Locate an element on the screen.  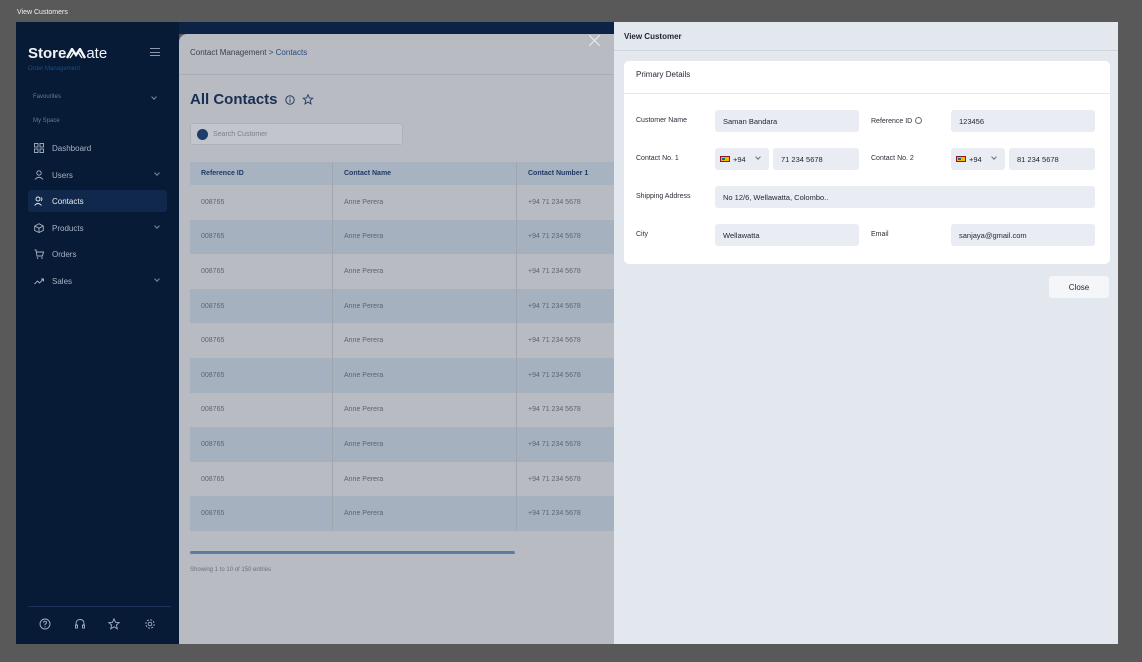
settings-icon is located at coordinates (150, 624).